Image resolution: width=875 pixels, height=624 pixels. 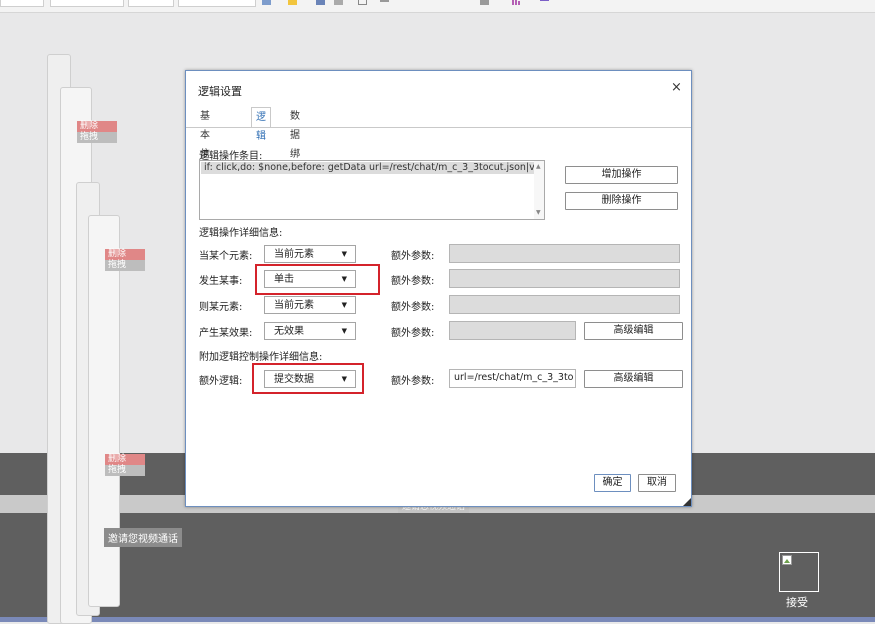 I want to click on accept-image, so click(x=799, y=572).